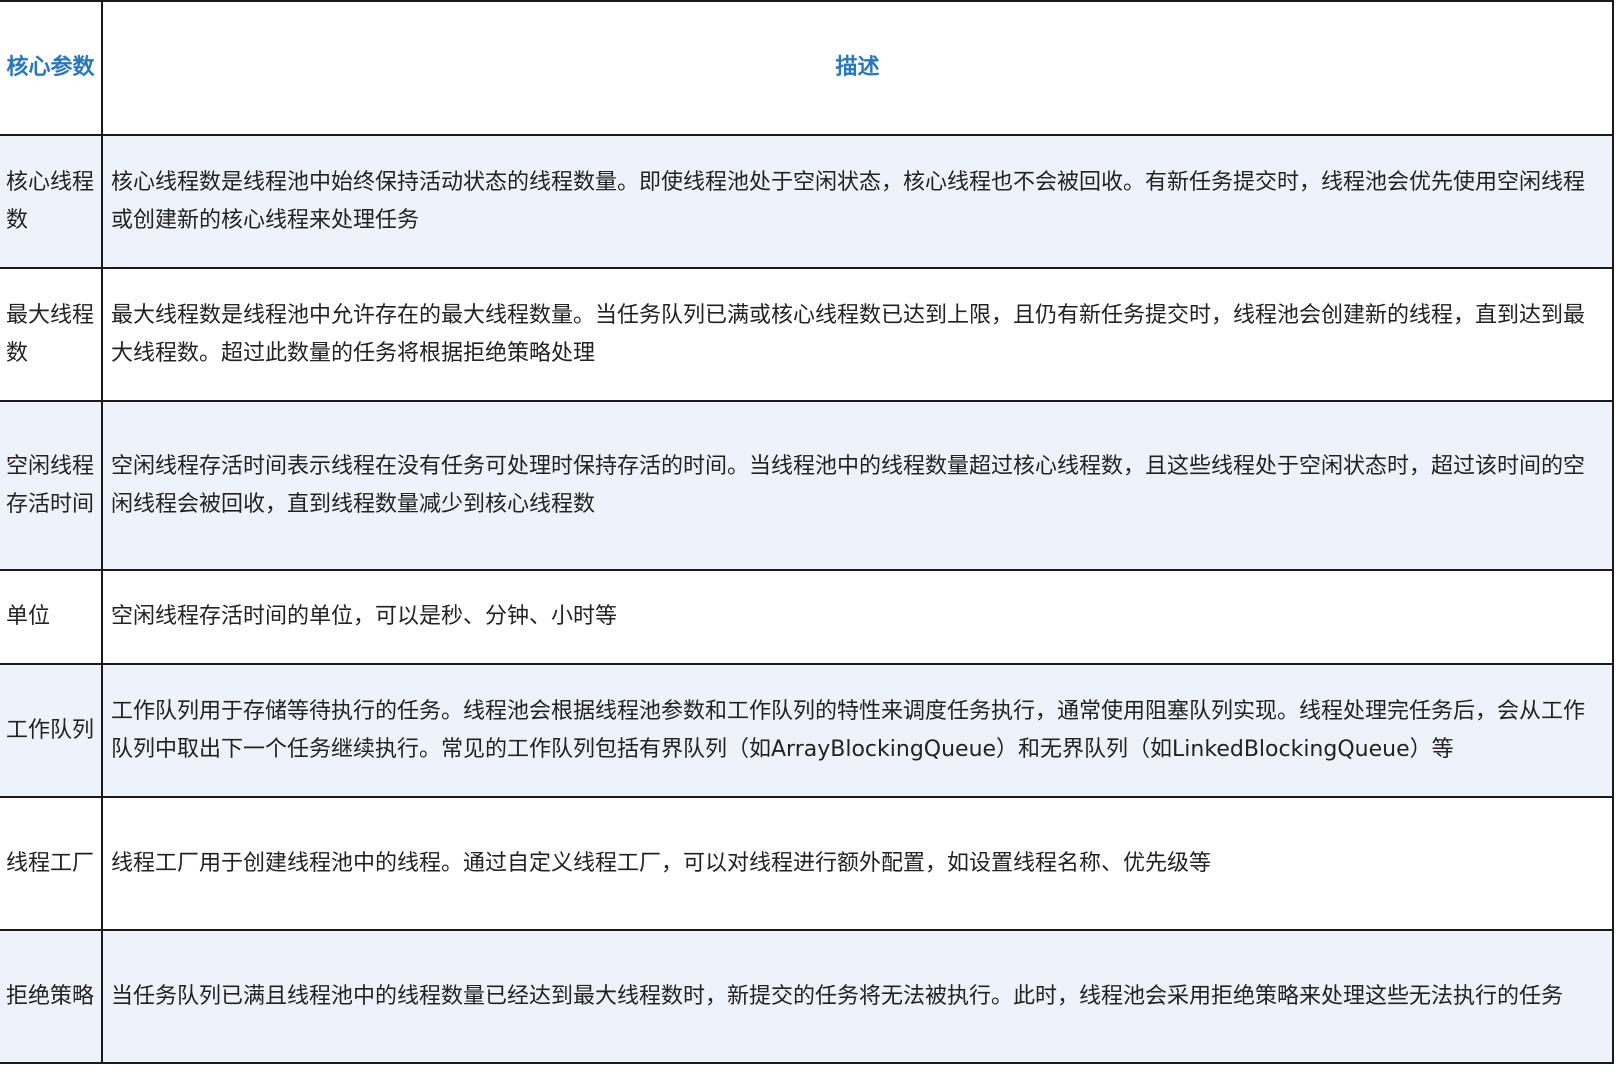 The width and height of the screenshot is (1618, 1088). I want to click on row-param-name: 单位, so click(51, 617).